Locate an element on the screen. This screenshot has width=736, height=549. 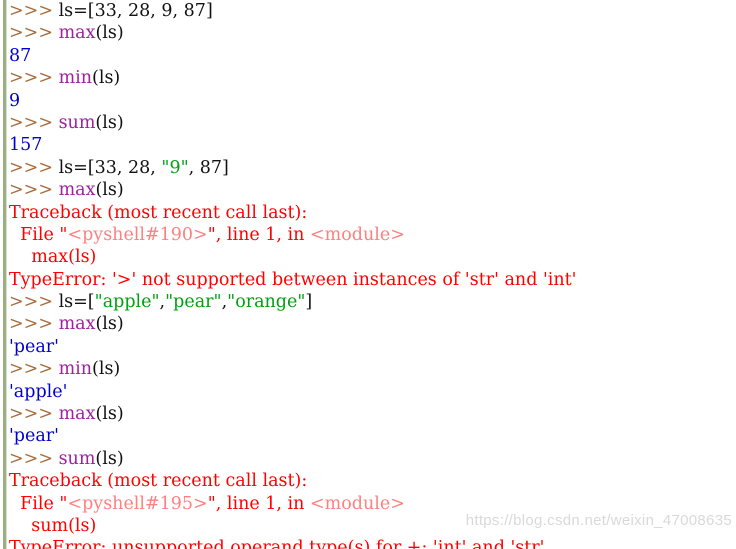
token-plain: , 87] is located at coordinates (208, 167).